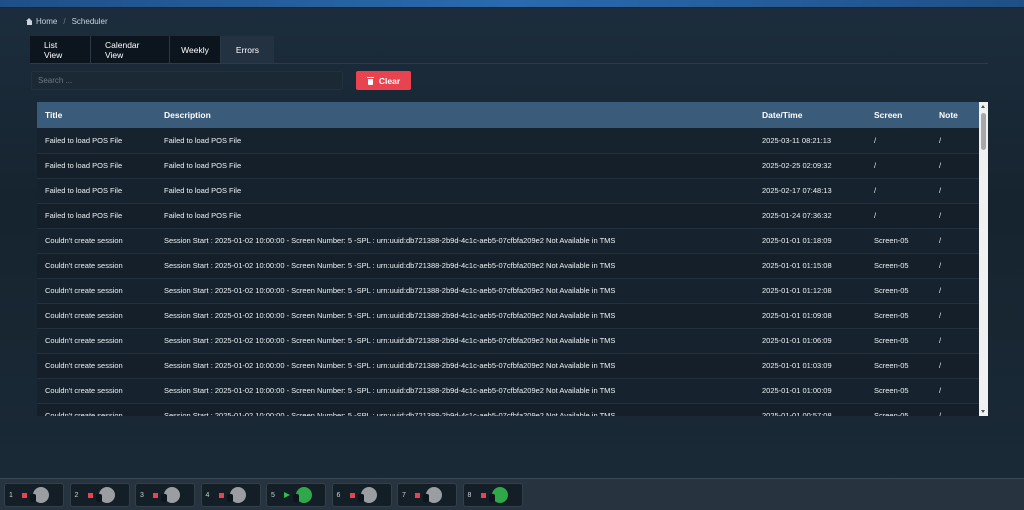  I want to click on cell-datetime: 2025-02-17 07:48:13, so click(797, 190).